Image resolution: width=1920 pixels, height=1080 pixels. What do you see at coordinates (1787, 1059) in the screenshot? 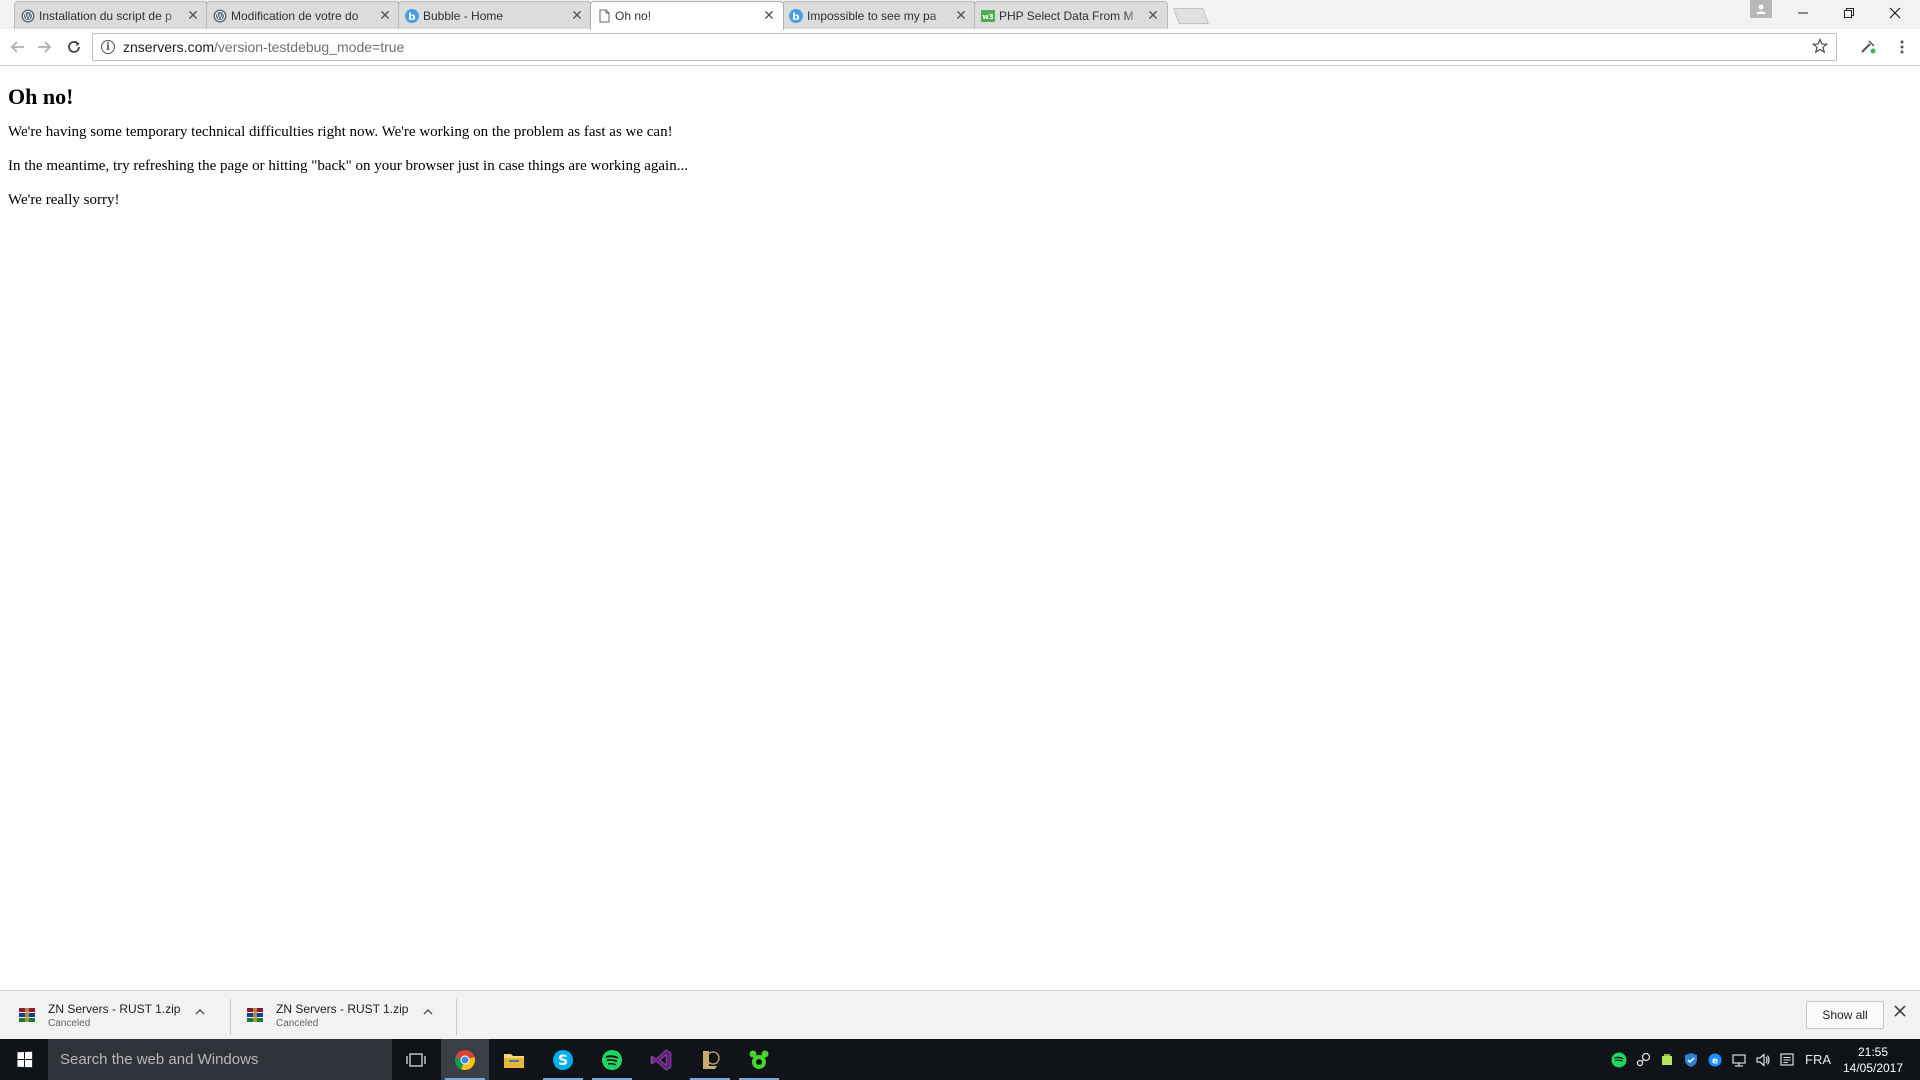
I see `notifications-icon` at bounding box center [1787, 1059].